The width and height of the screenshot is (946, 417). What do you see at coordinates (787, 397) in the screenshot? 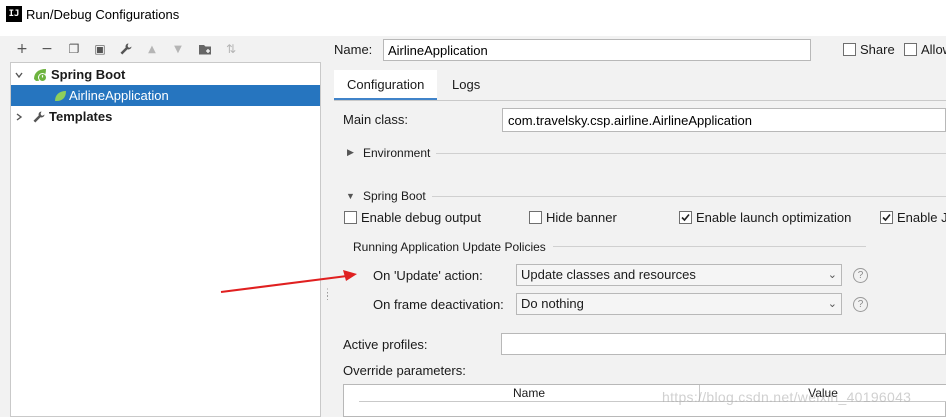
I see `watermark: https://blog.csdn.net/weixin_40196043` at bounding box center [787, 397].